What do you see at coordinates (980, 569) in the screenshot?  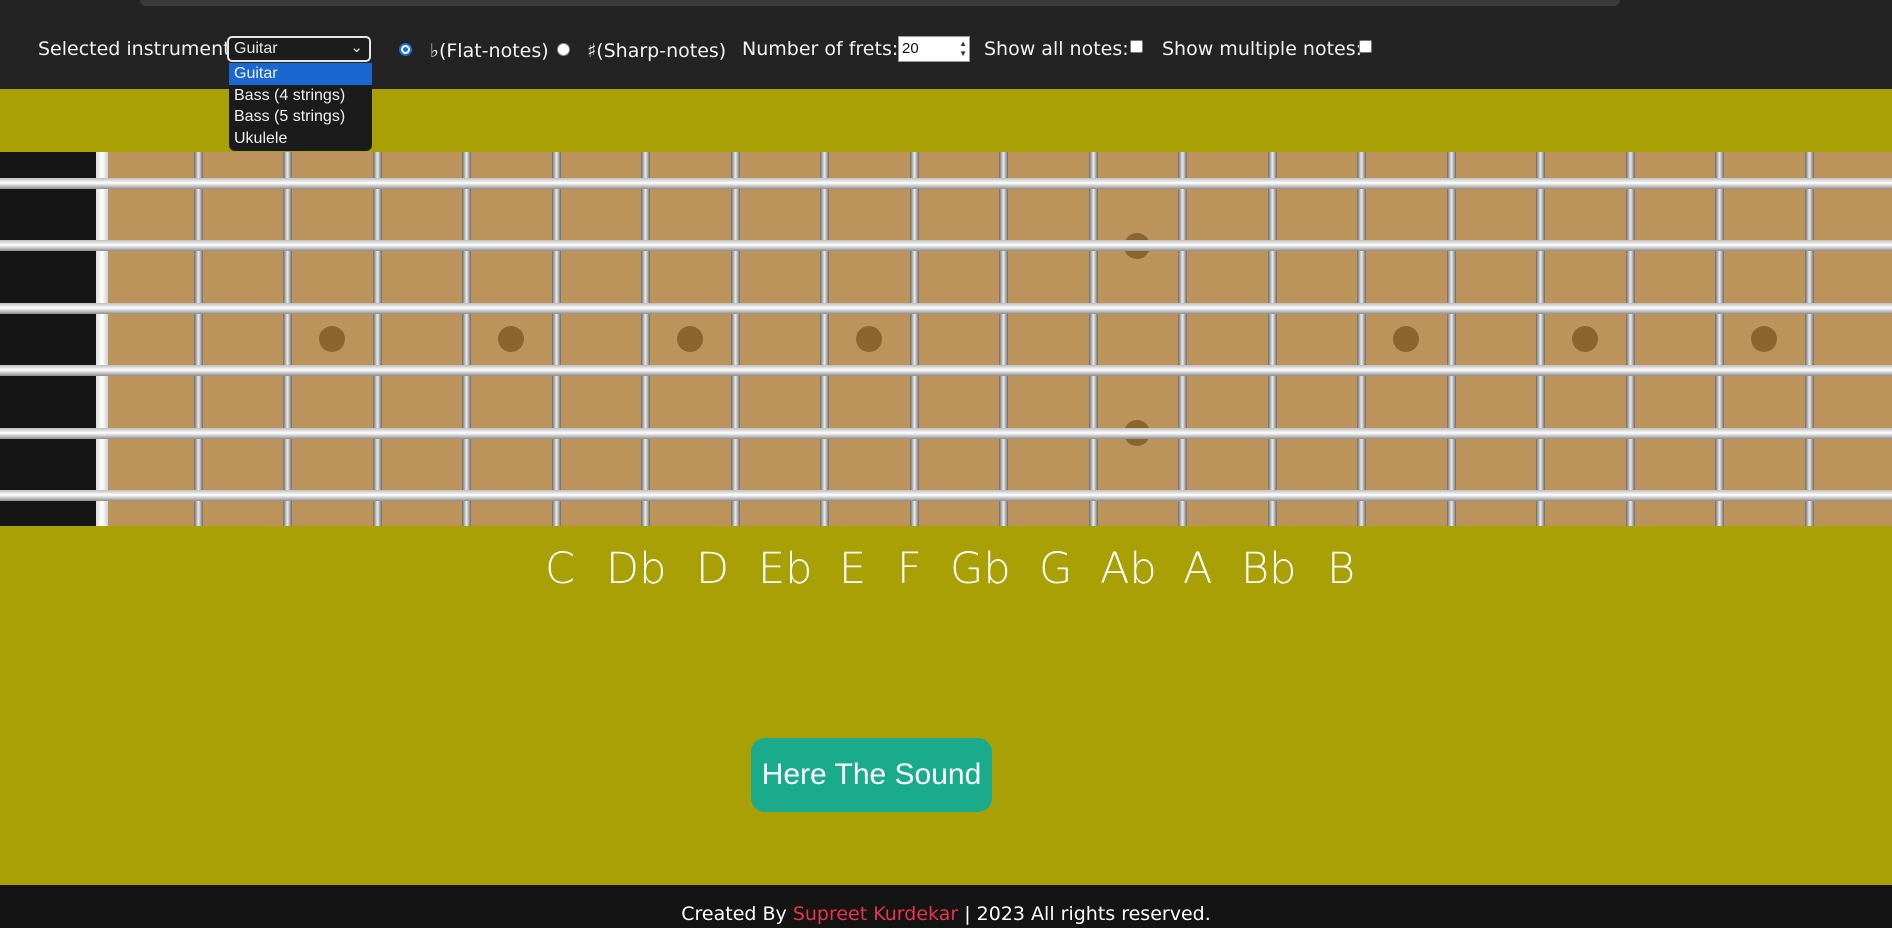 I see `note-name: Gb` at bounding box center [980, 569].